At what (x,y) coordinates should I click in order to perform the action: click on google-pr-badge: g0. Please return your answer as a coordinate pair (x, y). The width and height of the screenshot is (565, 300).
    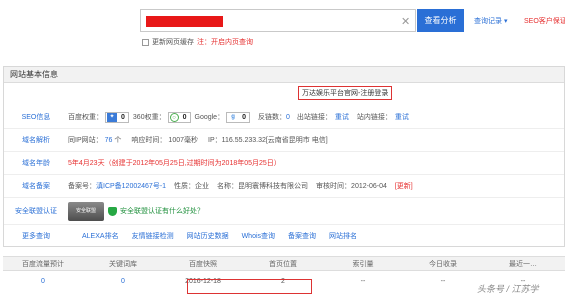
    Looking at the image, I should click on (238, 117).